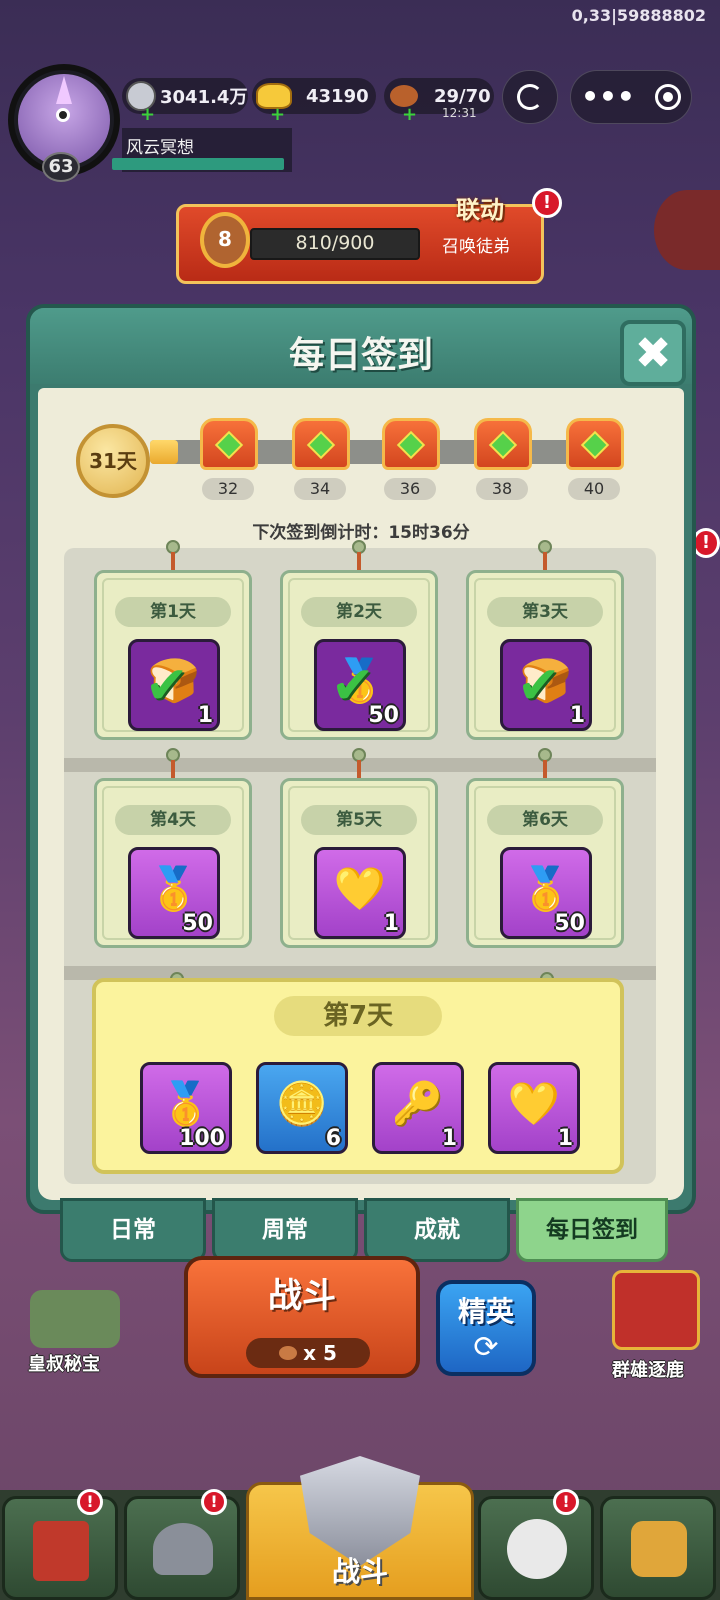 The height and width of the screenshot is (1600, 720). Describe the element at coordinates (173, 612) in the screenshot. I see `day-label: 第1天` at that location.